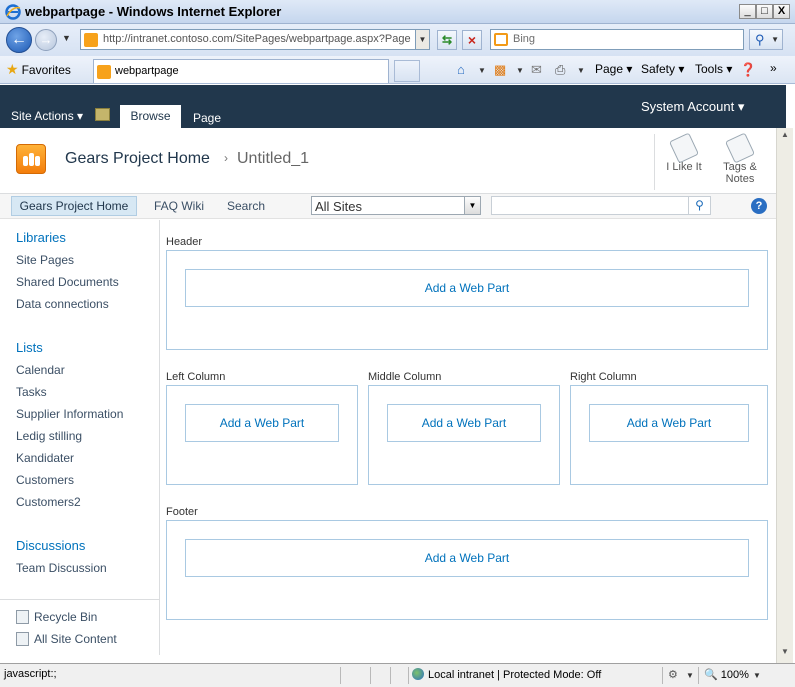 This screenshot has height=687, width=795. I want to click on address-dropdown-icon: ▼, so click(422, 39).